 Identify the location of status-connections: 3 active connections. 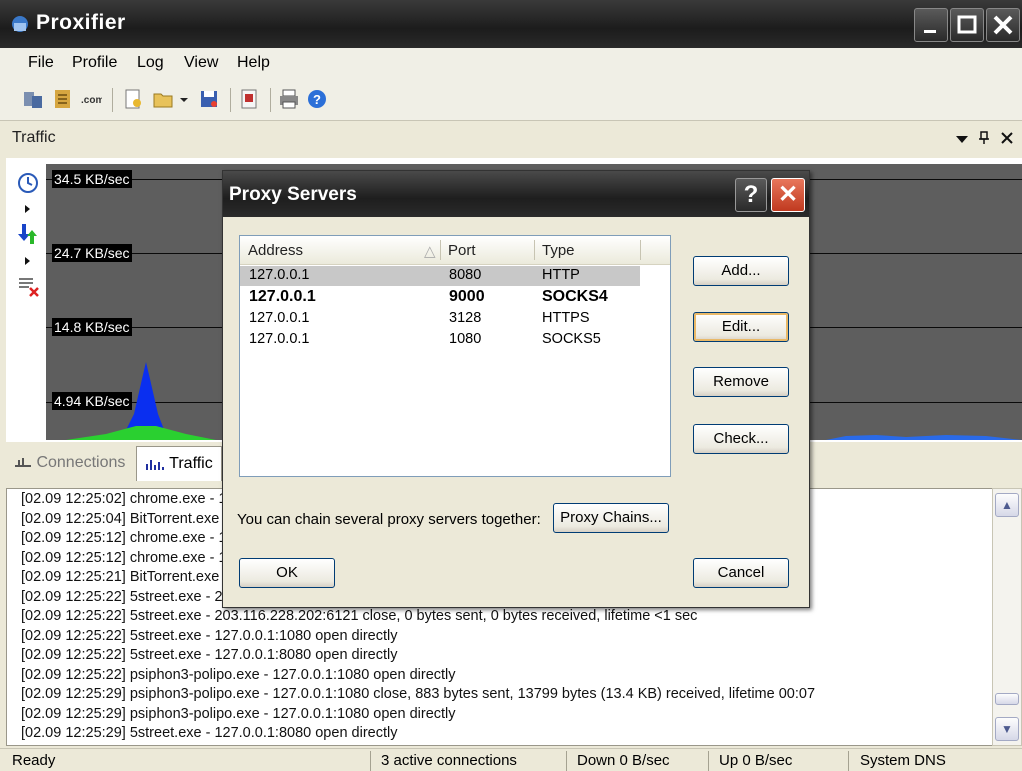
(449, 760).